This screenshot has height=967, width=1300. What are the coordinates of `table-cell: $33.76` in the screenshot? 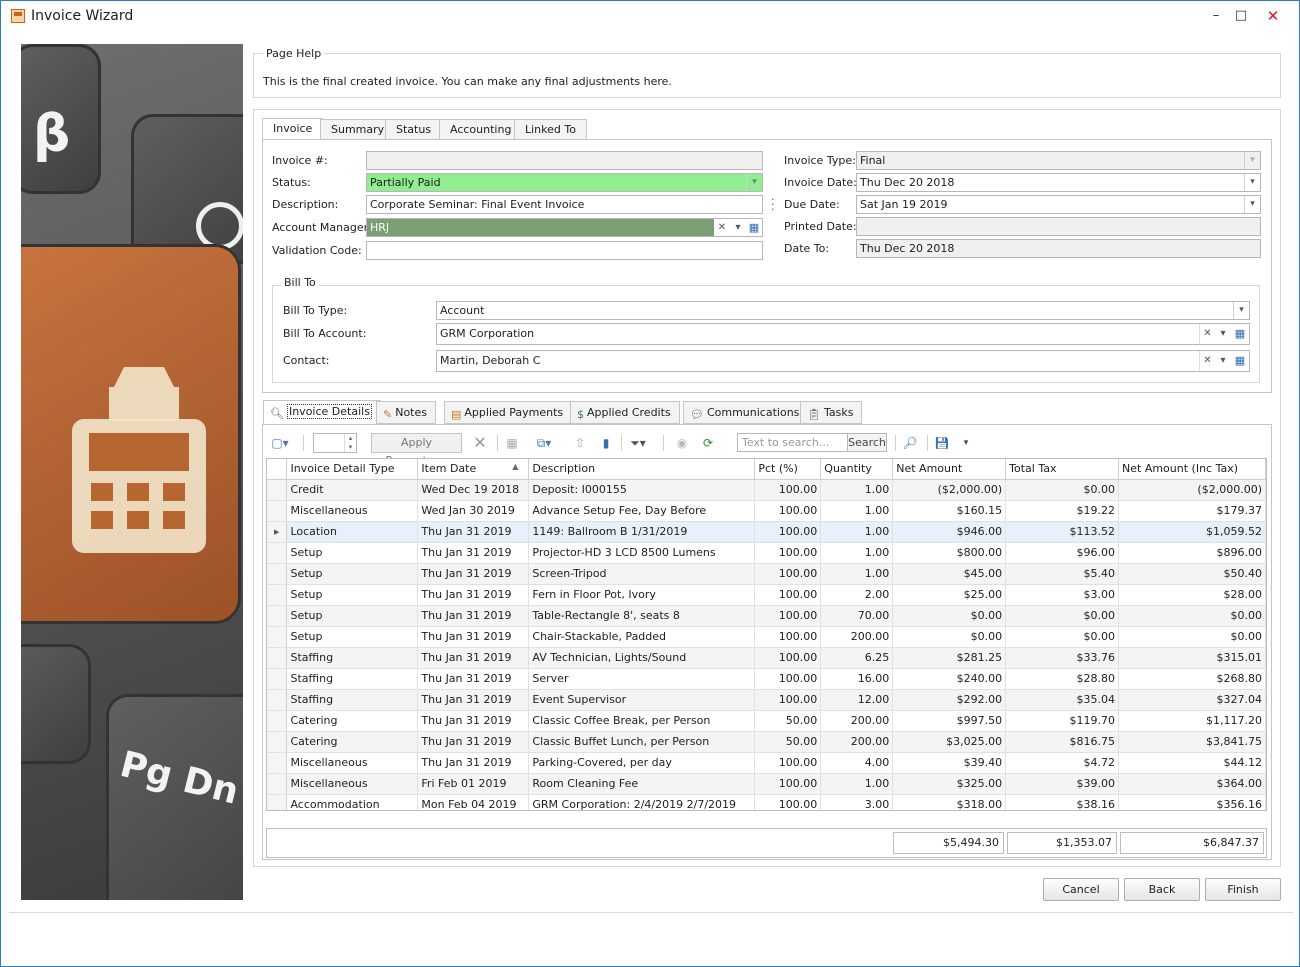 It's located at (1062, 658).